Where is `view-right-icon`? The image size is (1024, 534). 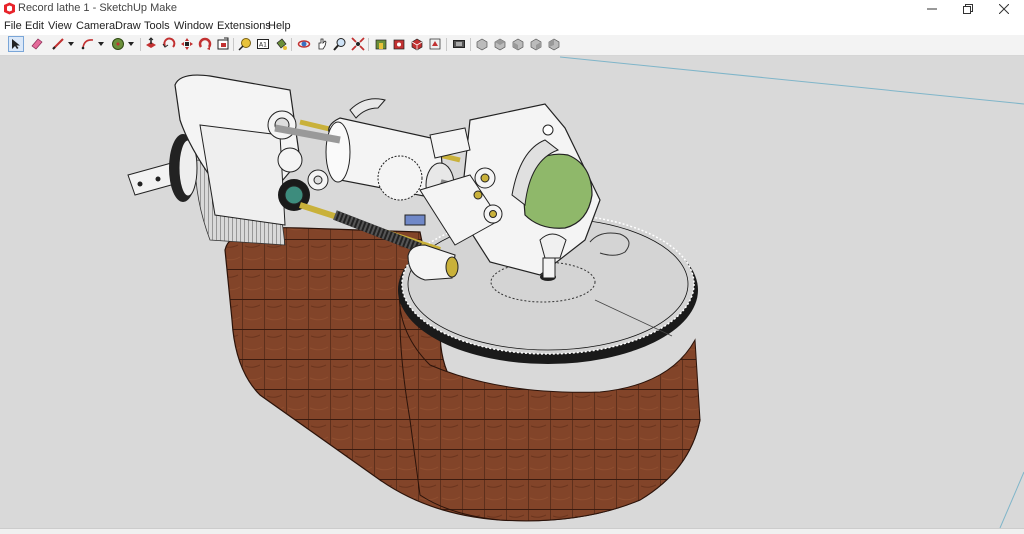
view-right-icon is located at coordinates (536, 44).